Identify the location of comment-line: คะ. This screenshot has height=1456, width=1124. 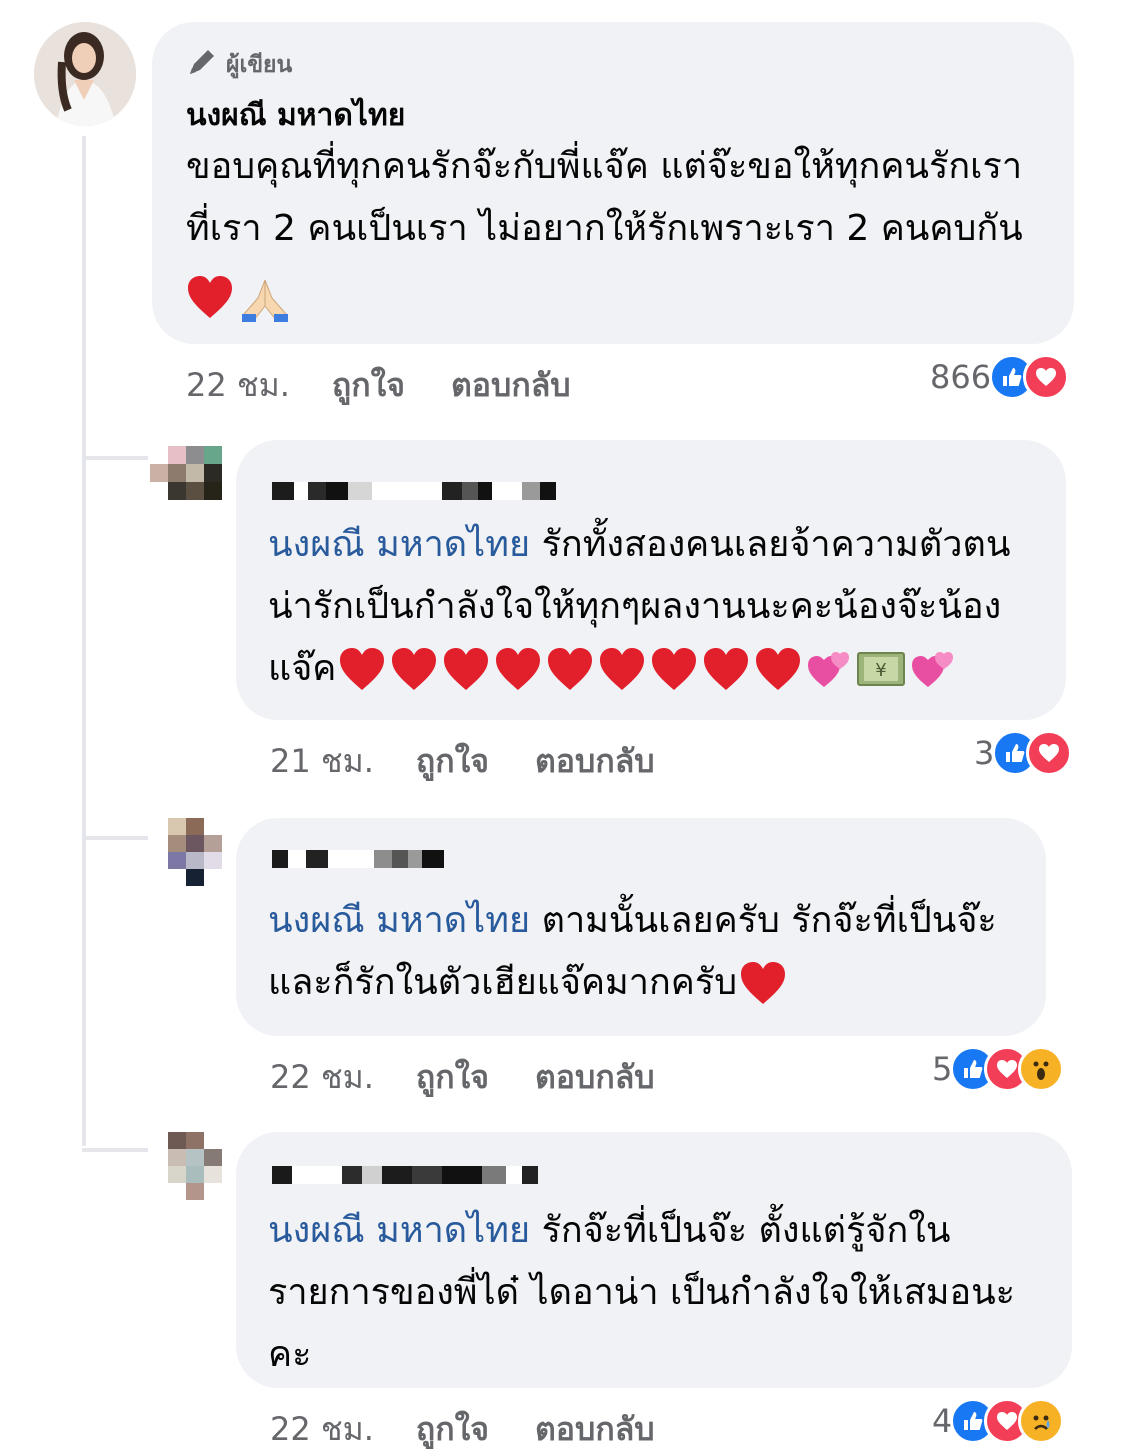
(290, 1354).